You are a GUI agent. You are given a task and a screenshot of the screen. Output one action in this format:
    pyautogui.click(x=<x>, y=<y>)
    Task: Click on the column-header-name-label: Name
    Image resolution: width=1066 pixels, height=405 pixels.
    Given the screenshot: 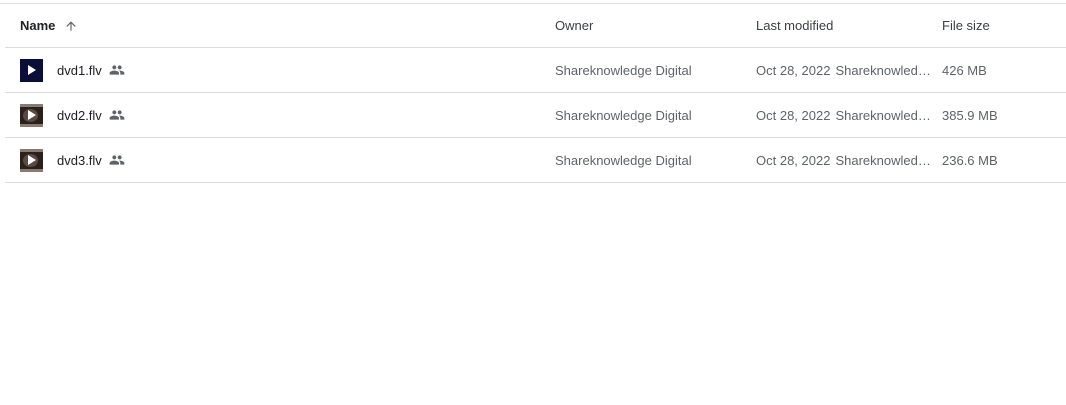 What is the action you would take?
    pyautogui.click(x=38, y=25)
    